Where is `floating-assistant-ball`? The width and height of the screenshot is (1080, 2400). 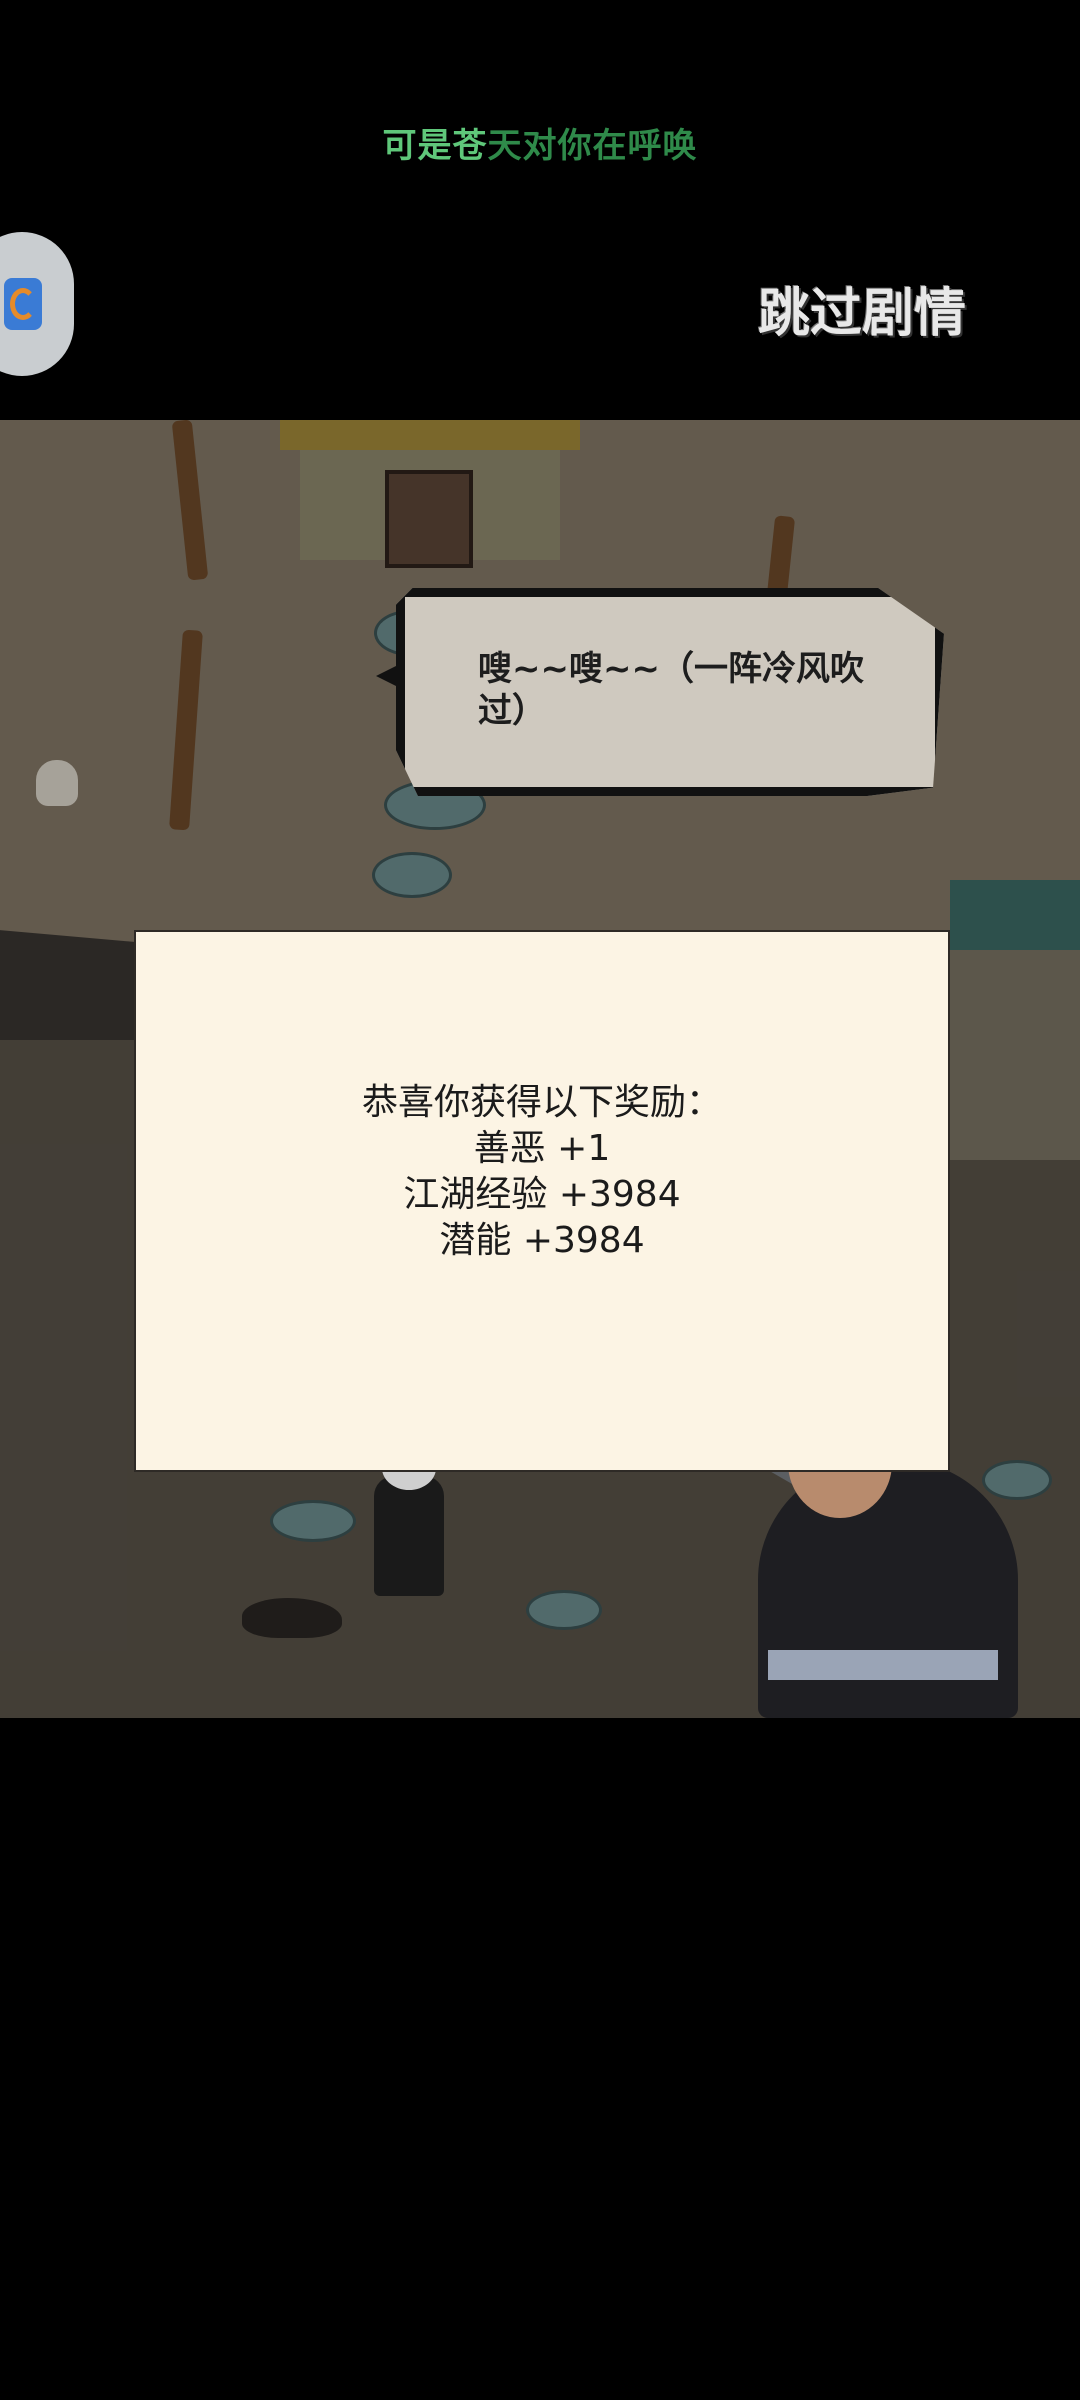
floating-assistant-ball is located at coordinates (37, 304).